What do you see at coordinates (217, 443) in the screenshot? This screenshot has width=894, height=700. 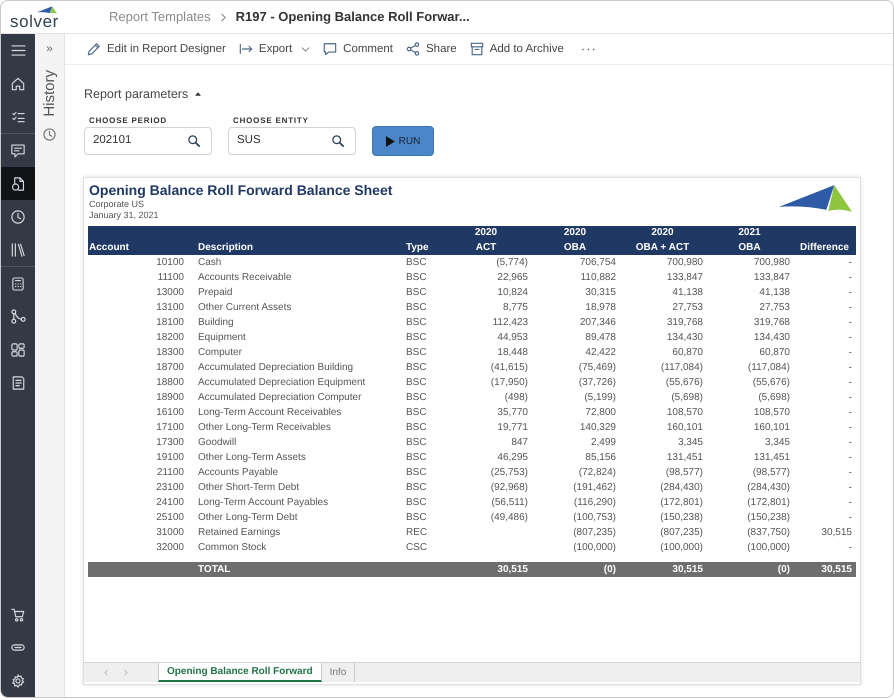 I see `table-cell-text: Goodwill` at bounding box center [217, 443].